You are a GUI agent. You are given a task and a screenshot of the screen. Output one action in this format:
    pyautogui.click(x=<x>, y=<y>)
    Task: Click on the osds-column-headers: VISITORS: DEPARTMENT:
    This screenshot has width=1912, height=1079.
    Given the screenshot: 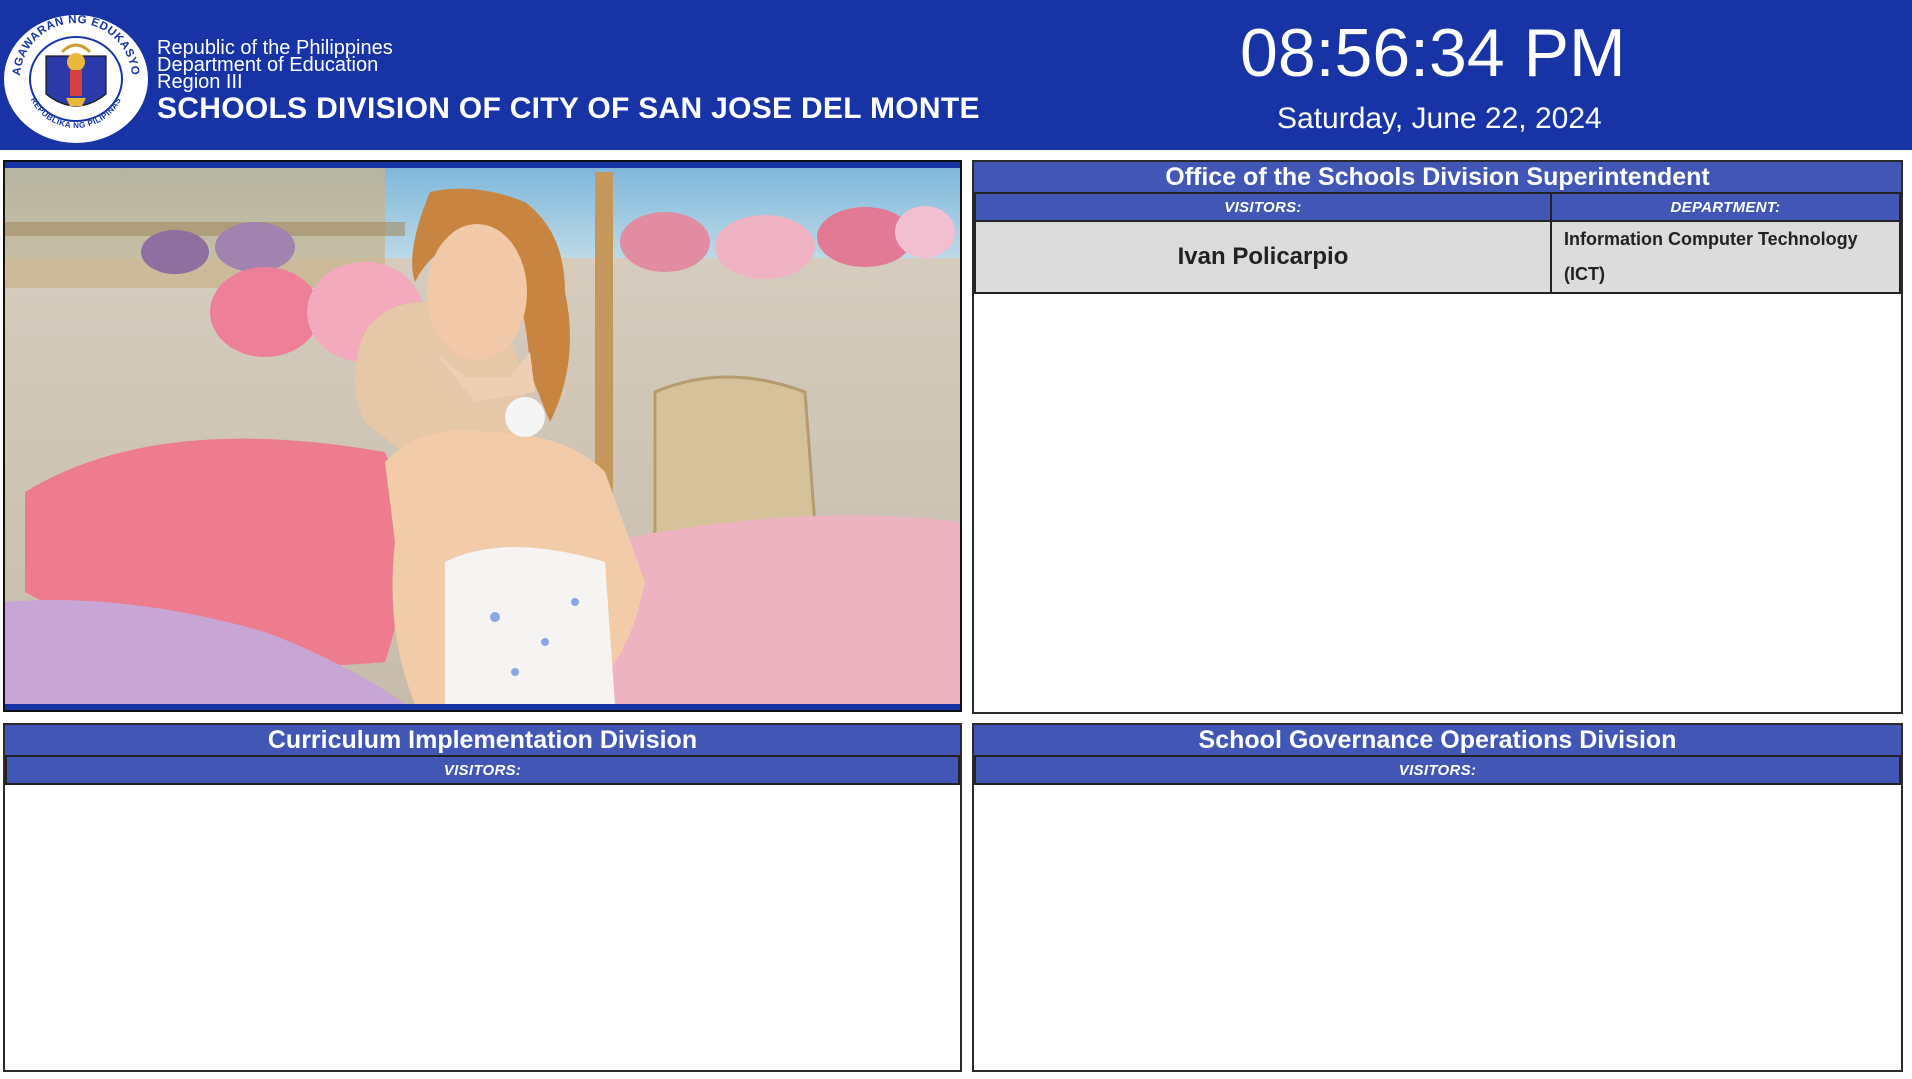 What is the action you would take?
    pyautogui.click(x=1437, y=207)
    